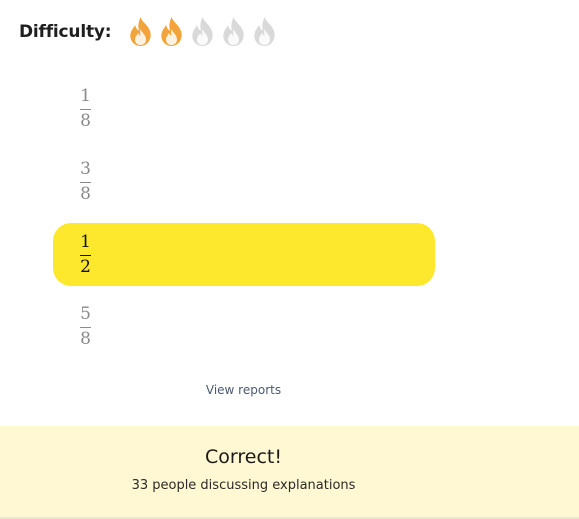 This screenshot has height=519, width=579. What do you see at coordinates (243, 485) in the screenshot?
I see `discussion-link: 33 people discussing explanations` at bounding box center [243, 485].